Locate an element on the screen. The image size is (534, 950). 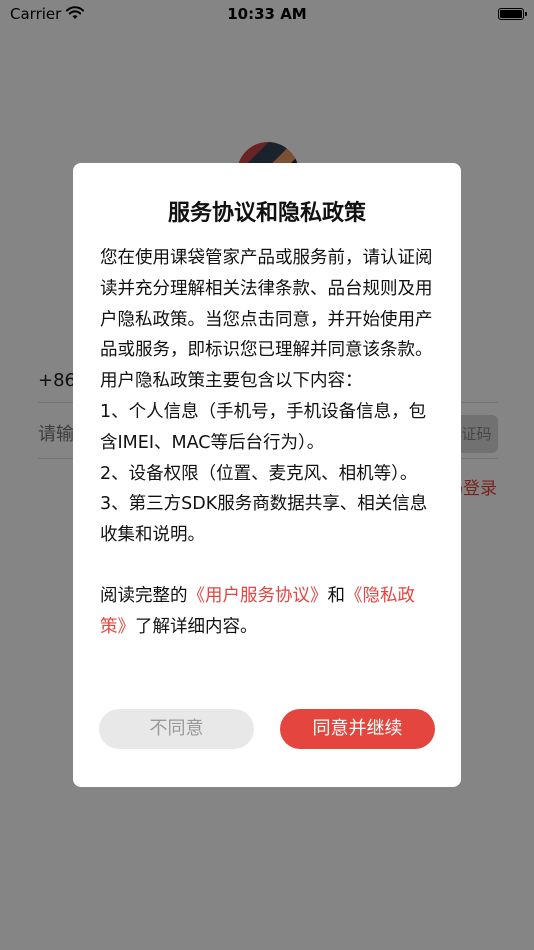
list-item-personal-info: 1、个人信息（手机号，手机设备信息，包含IMEI、MAC等后台行为）。 is located at coordinates (263, 427).